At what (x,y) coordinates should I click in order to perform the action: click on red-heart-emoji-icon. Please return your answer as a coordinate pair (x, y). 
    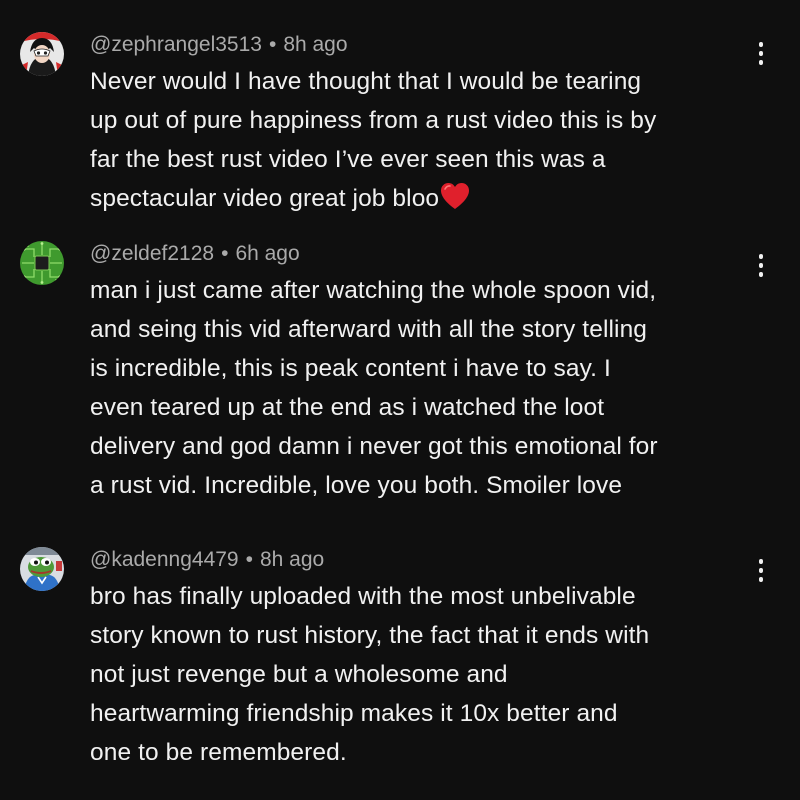
    Looking at the image, I should click on (455, 202).